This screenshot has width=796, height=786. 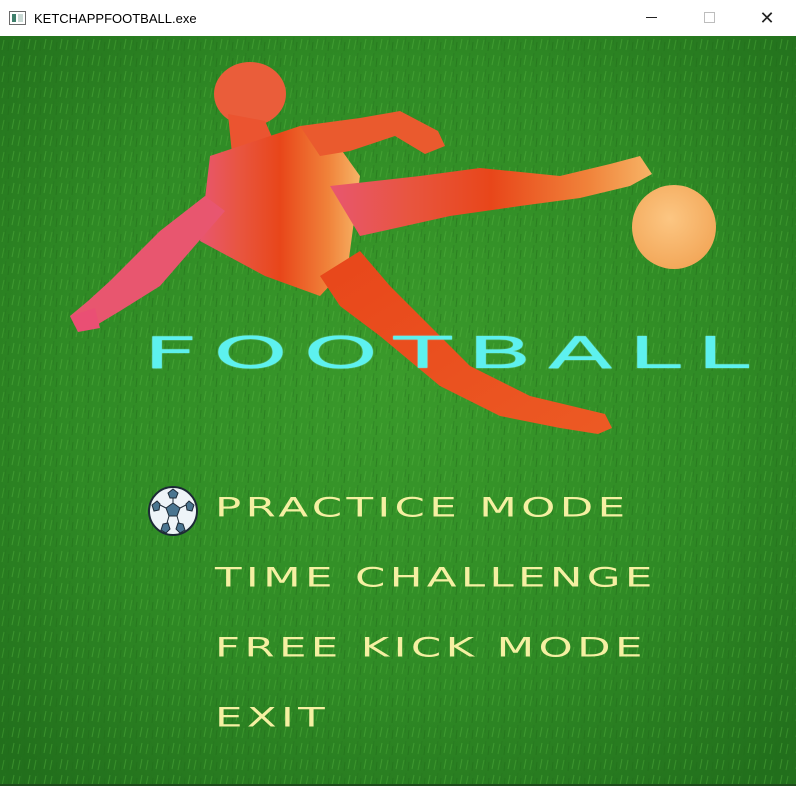 I want to click on window-controls: ✕, so click(x=709, y=18).